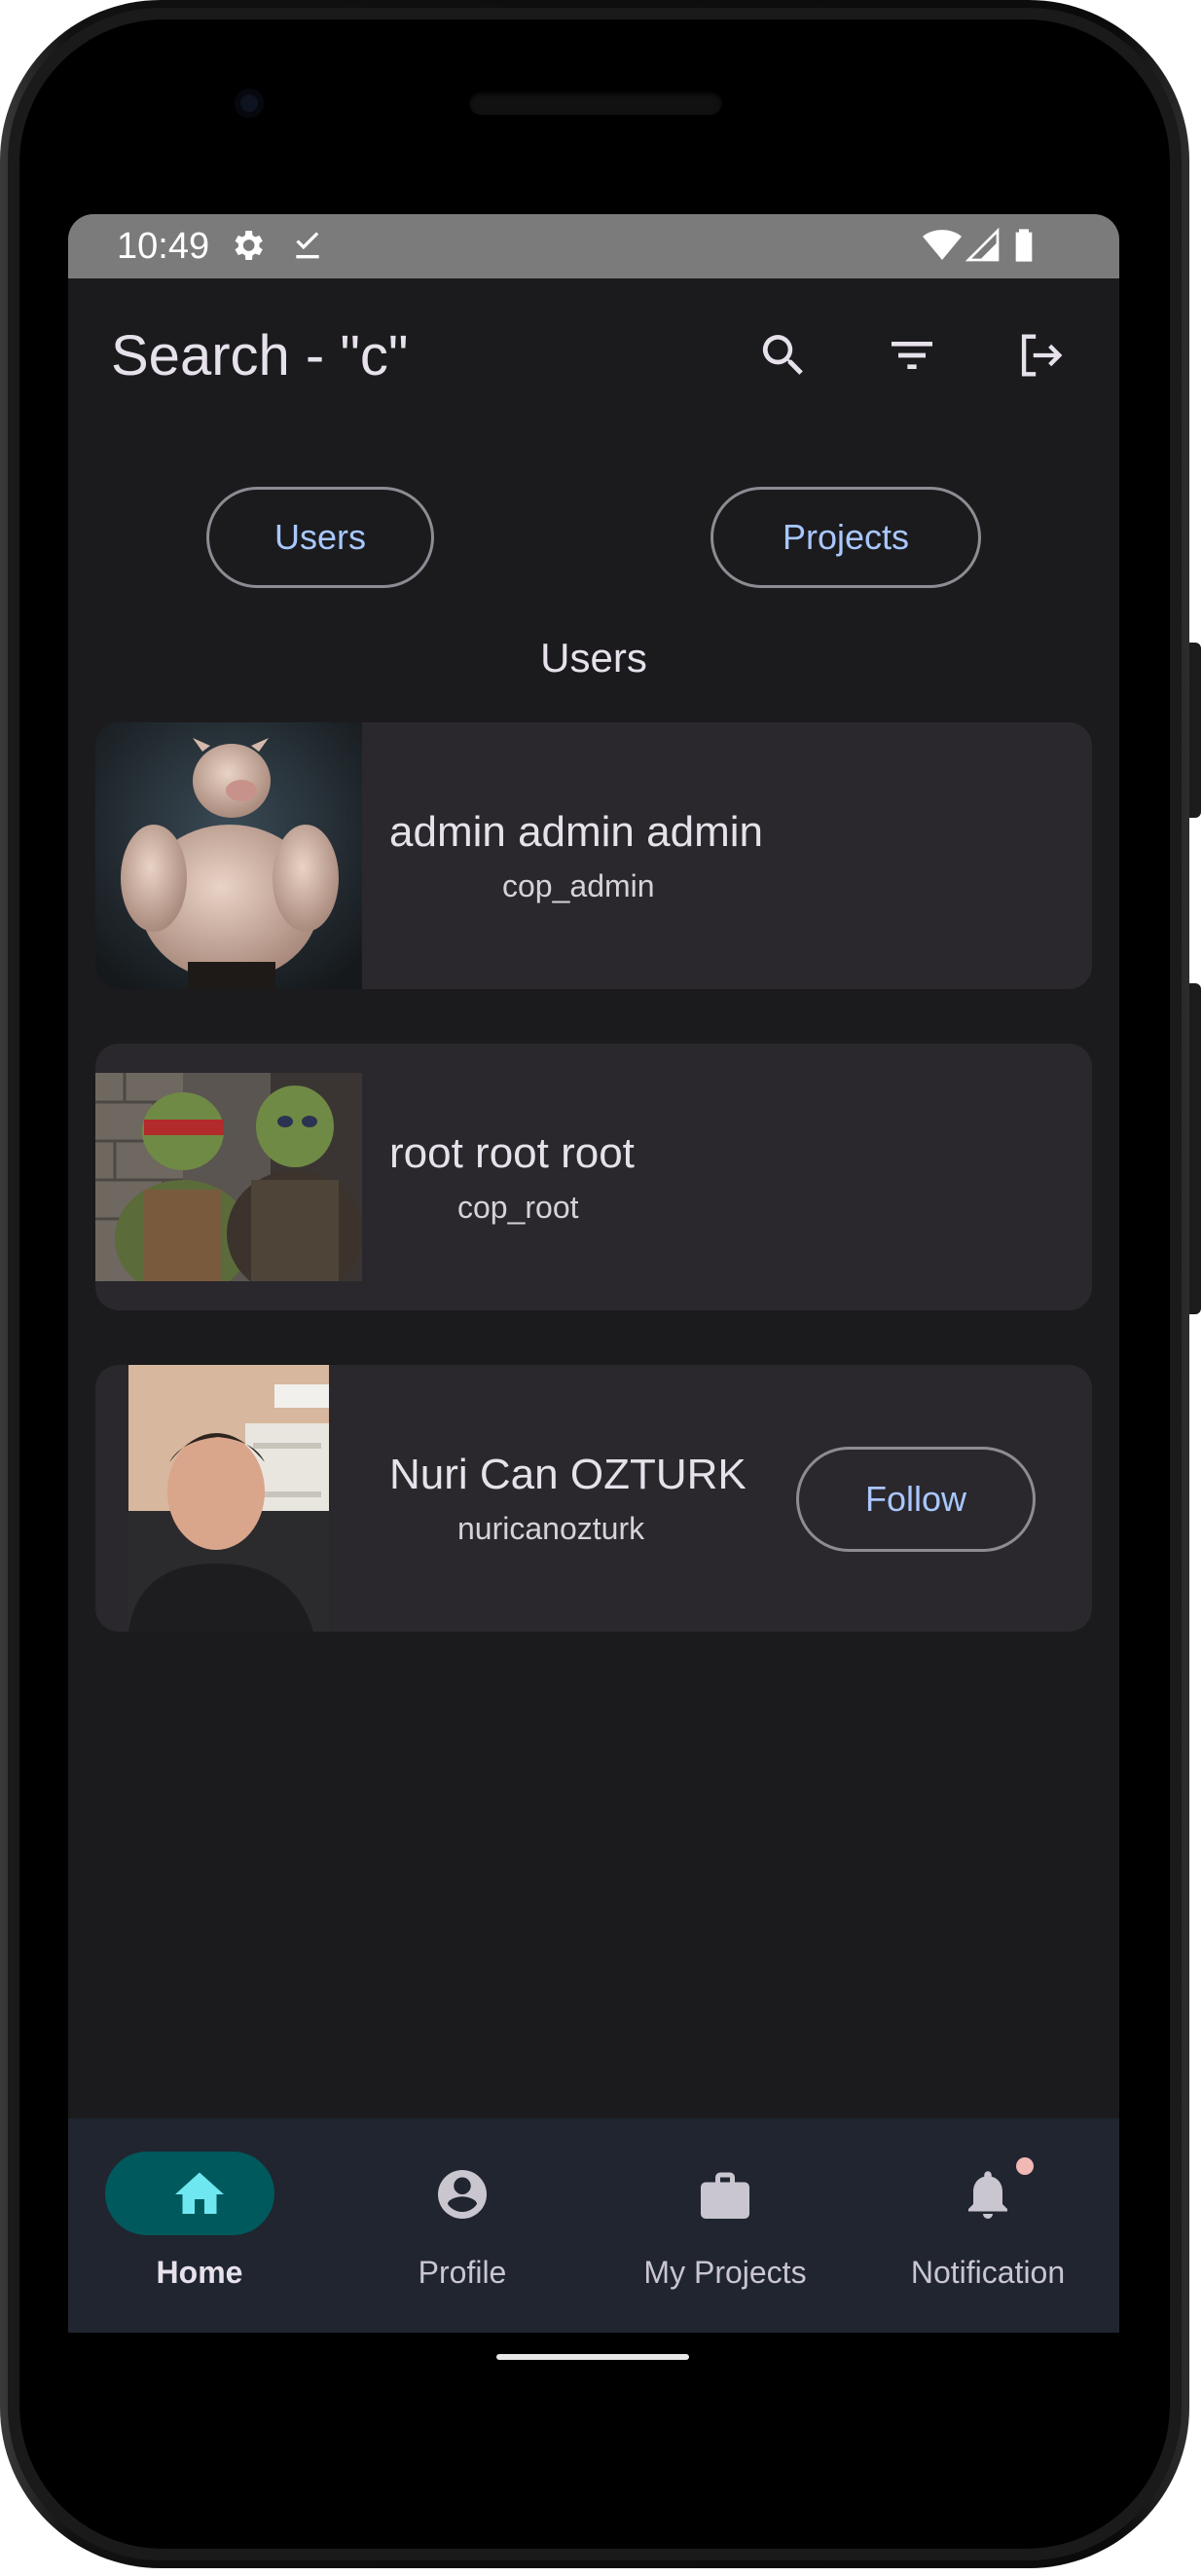 The image size is (1202, 2576). Describe the element at coordinates (725, 2272) in the screenshot. I see `nav-label-my-projects: My Projects` at that location.